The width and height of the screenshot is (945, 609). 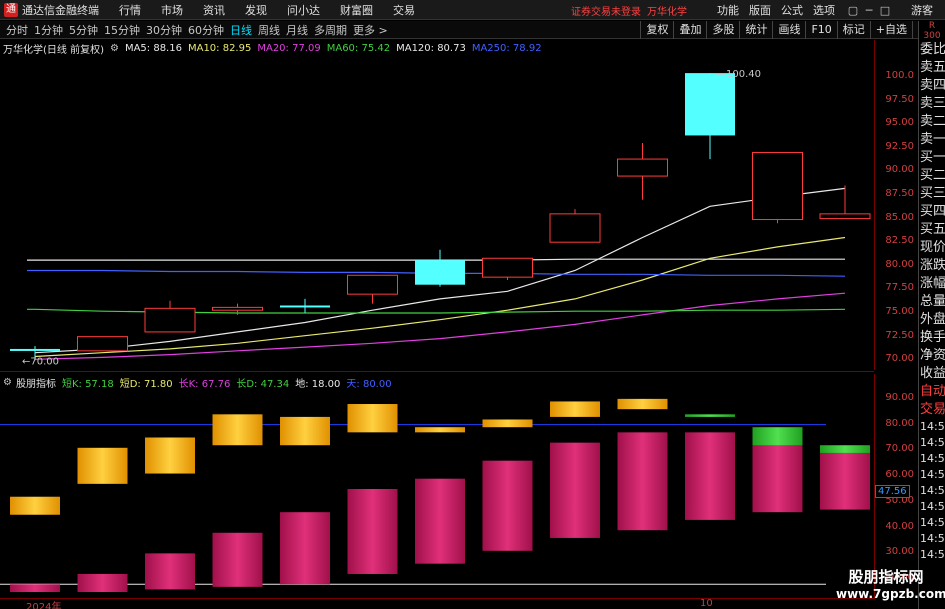 I want to click on side-panel-item: 买一, so click(x=932, y=158).